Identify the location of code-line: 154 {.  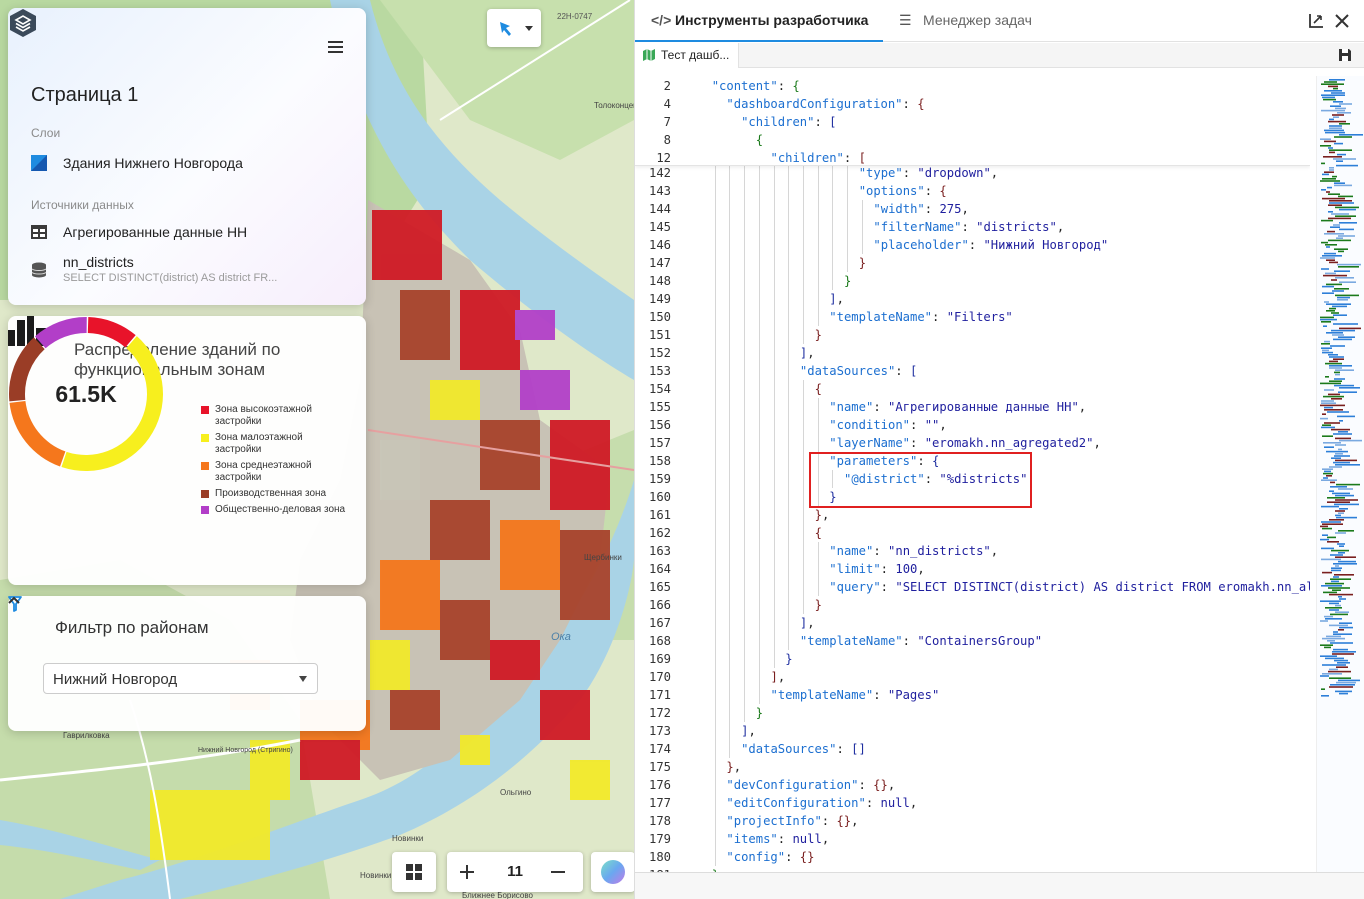
(972, 389).